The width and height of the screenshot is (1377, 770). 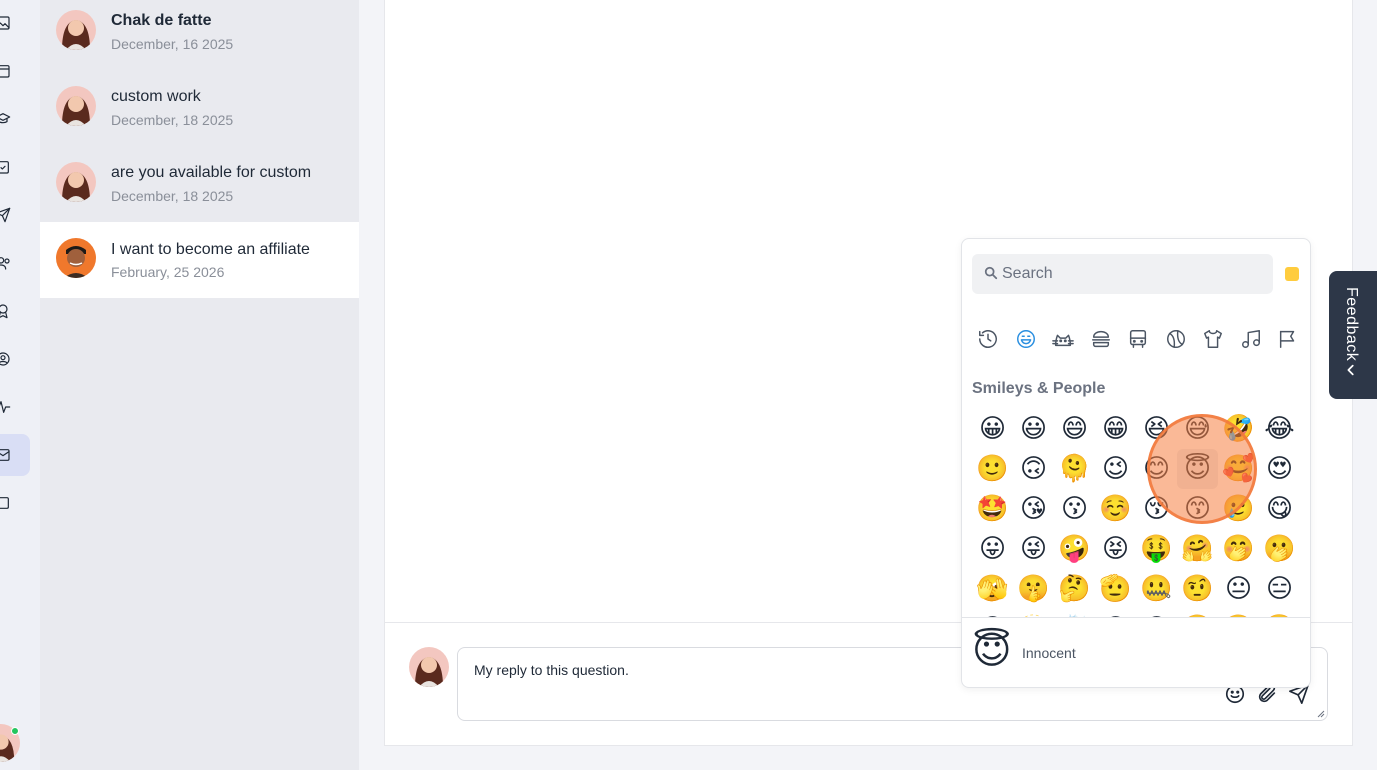 What do you see at coordinates (6, 167) in the screenshot?
I see `clipboard-icon` at bounding box center [6, 167].